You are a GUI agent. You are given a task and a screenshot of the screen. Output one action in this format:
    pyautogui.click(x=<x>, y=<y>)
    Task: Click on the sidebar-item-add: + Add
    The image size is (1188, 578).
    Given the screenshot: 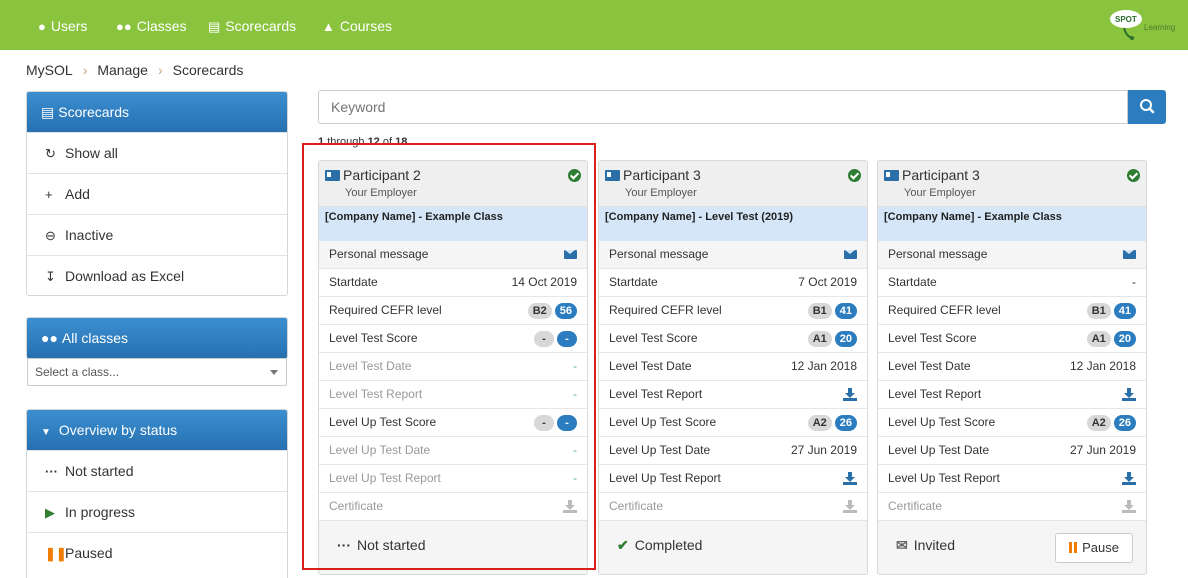 What is the action you would take?
    pyautogui.click(x=157, y=193)
    